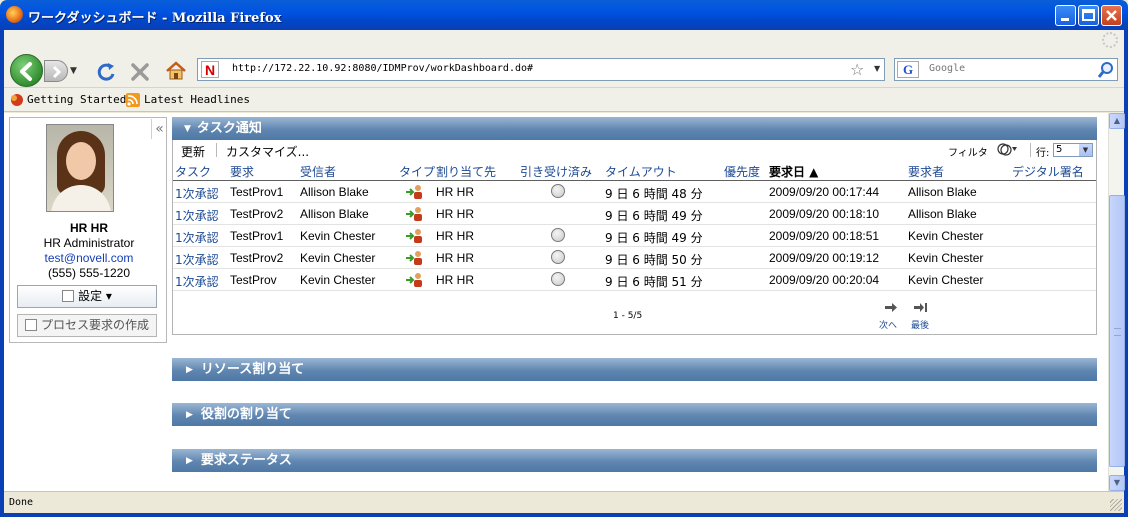 The width and height of the screenshot is (1128, 517). Describe the element at coordinates (888, 324) in the screenshot. I see `next-page-link: 次へ` at that location.